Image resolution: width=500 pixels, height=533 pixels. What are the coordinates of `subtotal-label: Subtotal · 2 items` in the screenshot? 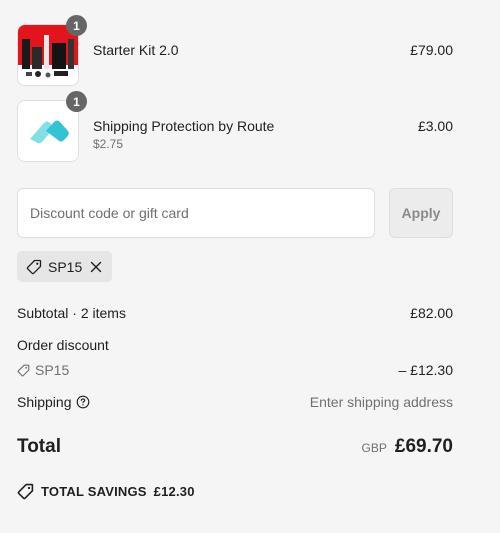 It's located at (71, 313).